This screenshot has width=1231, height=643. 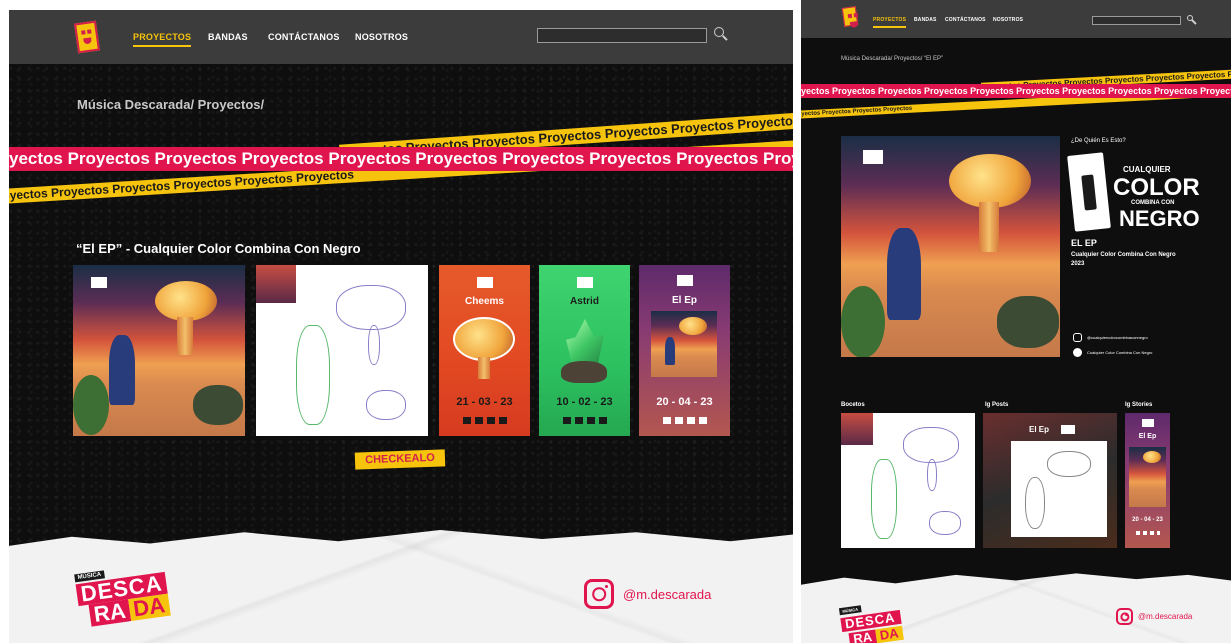 What do you see at coordinates (1084, 243) in the screenshot?
I see `release-title: EL EP` at bounding box center [1084, 243].